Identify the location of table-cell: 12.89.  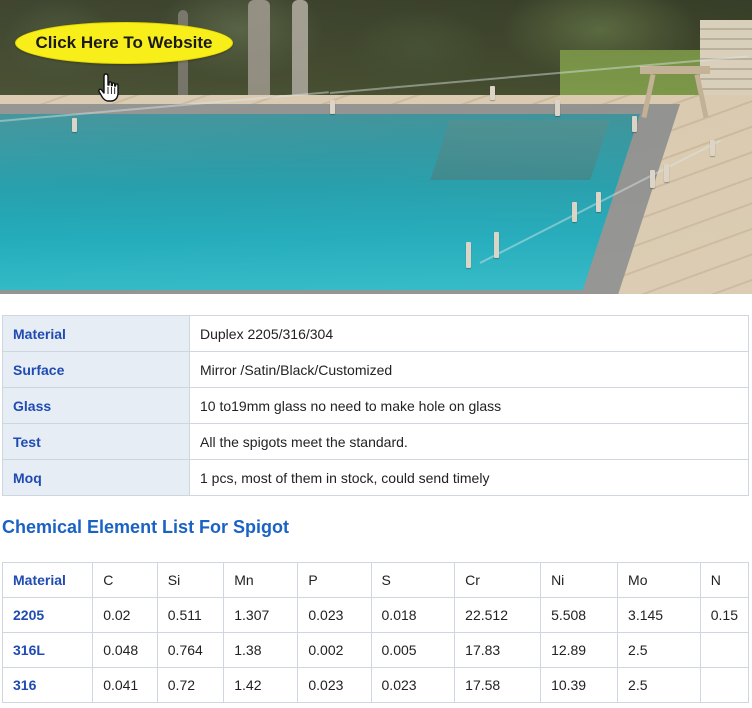
(579, 650).